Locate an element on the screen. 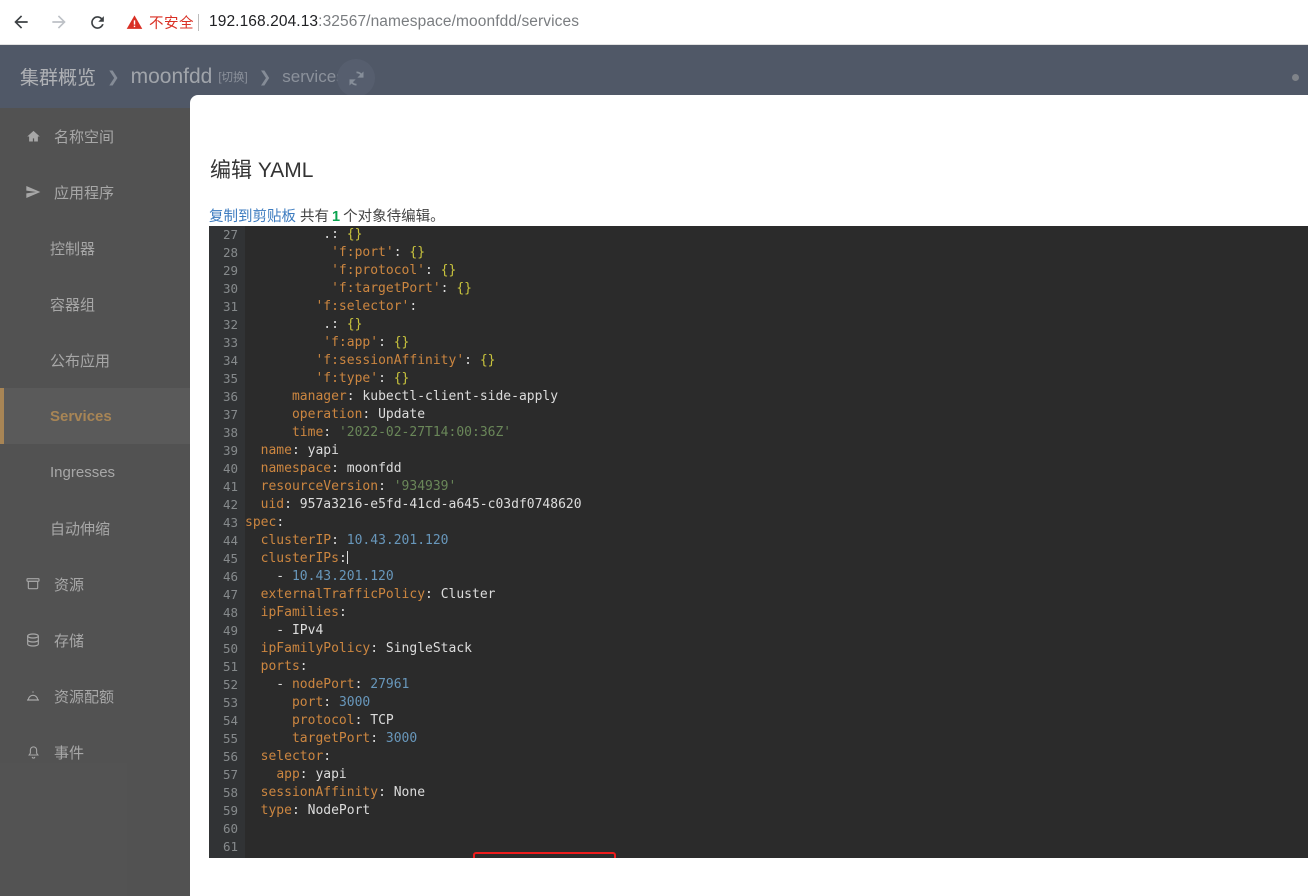 The image size is (1308, 896). line-number: 41 is located at coordinates (230, 486).